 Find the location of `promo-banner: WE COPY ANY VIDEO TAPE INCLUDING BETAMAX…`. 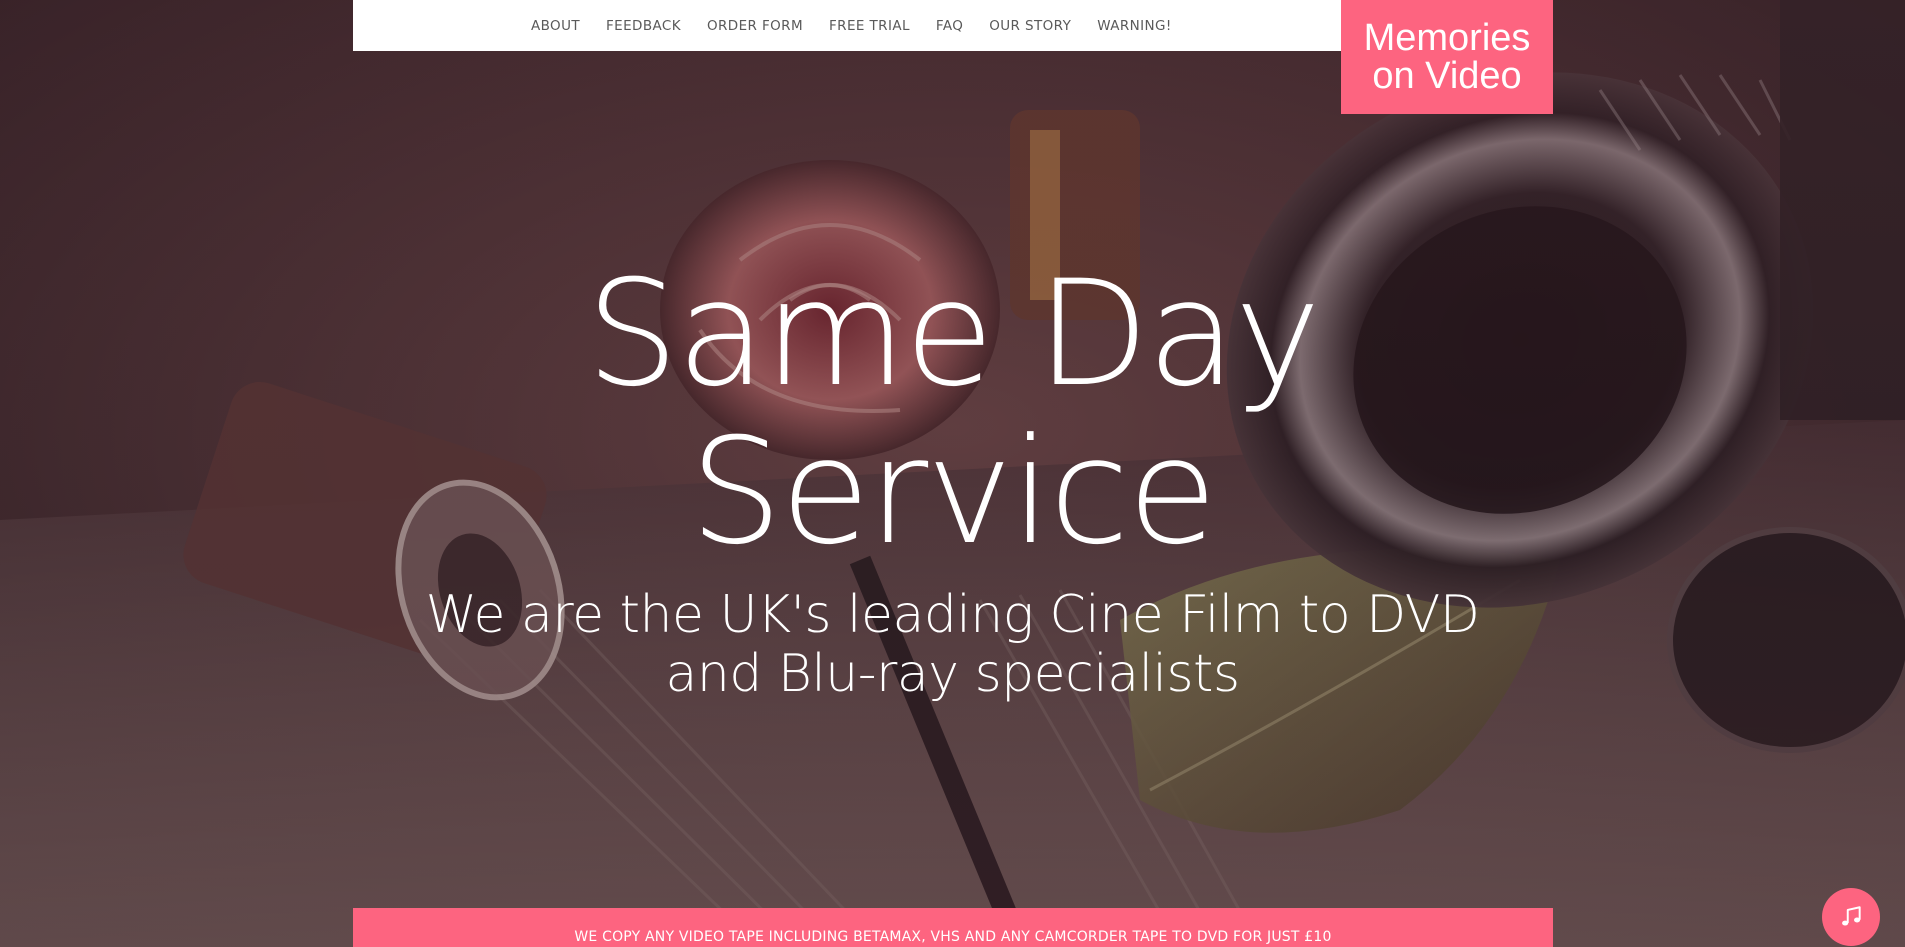

promo-banner: WE COPY ANY VIDEO TAPE INCLUDING BETAMAX… is located at coordinates (953, 927).